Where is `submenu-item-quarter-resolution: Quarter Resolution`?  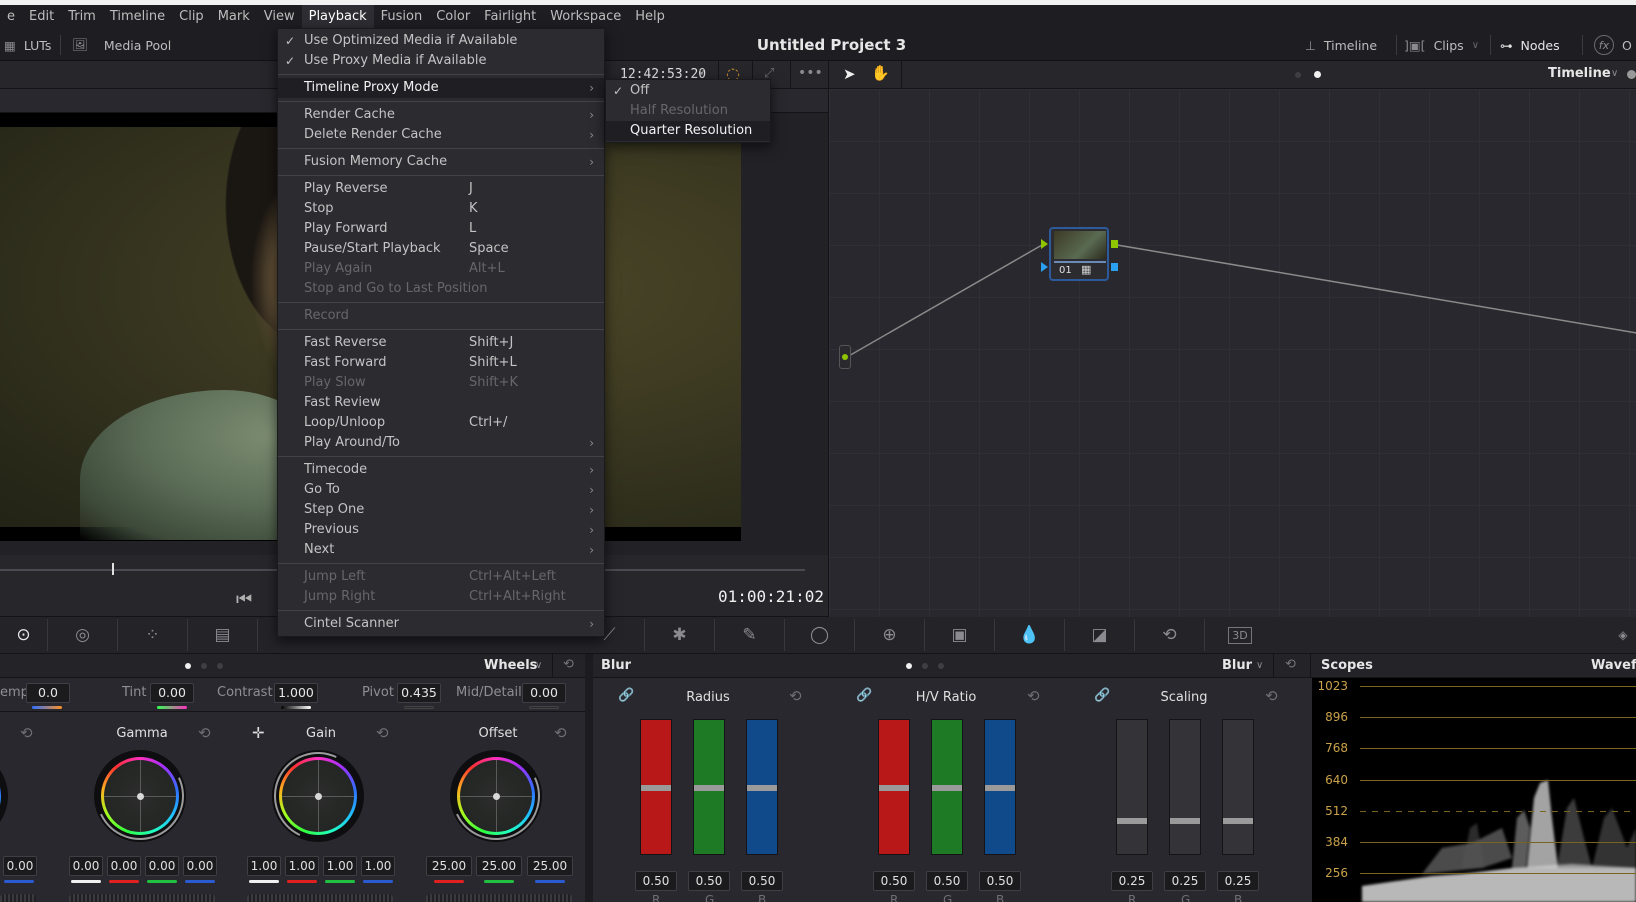 submenu-item-quarter-resolution: Quarter Resolution is located at coordinates (688, 131).